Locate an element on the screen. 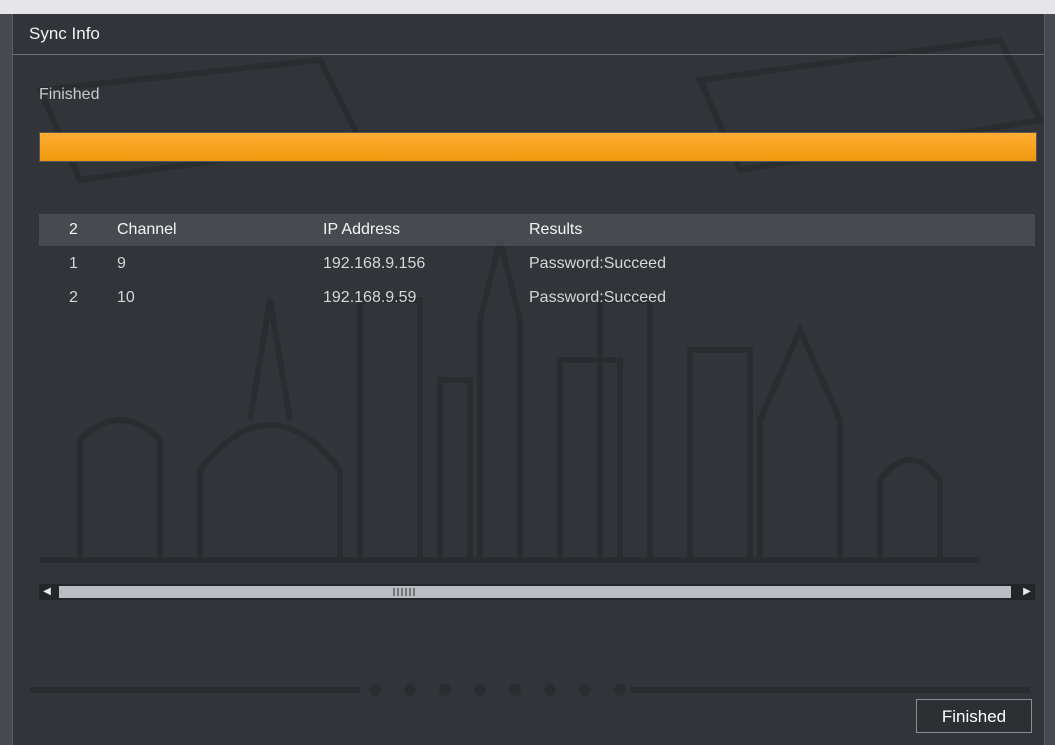 This screenshot has height=745, width=1055. row-ip-address: 192.168.9.156 is located at coordinates (374, 263).